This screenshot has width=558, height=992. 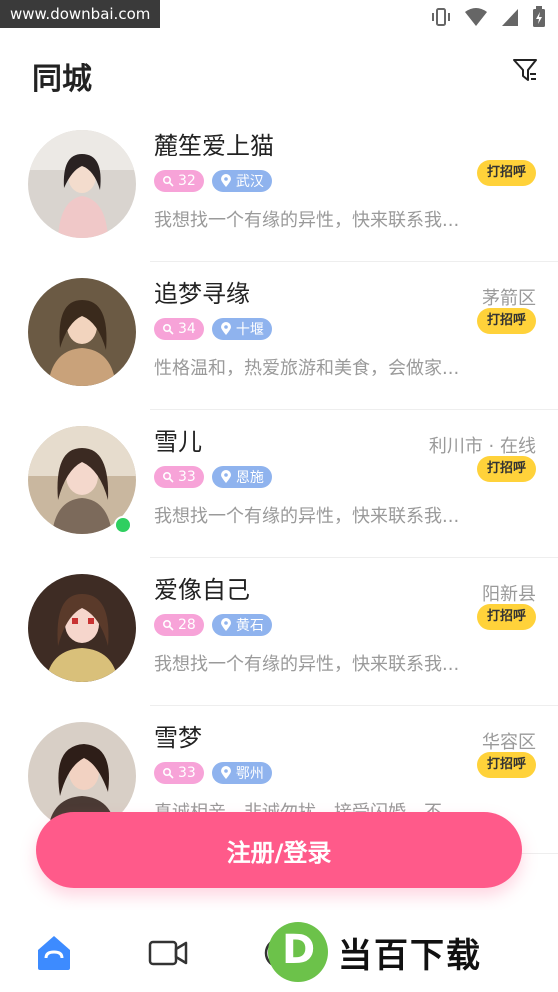 What do you see at coordinates (441, 17) in the screenshot?
I see `vibrate-icon` at bounding box center [441, 17].